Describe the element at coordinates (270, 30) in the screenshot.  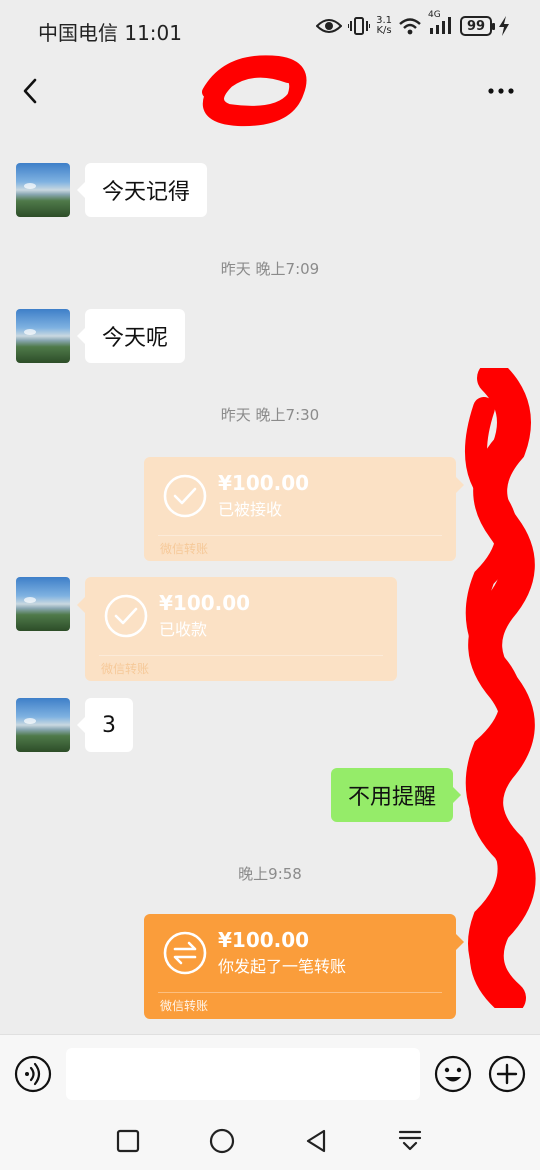
I see `status-bar: 中国电信 11:01 3.1 K/s 4G 99` at that location.